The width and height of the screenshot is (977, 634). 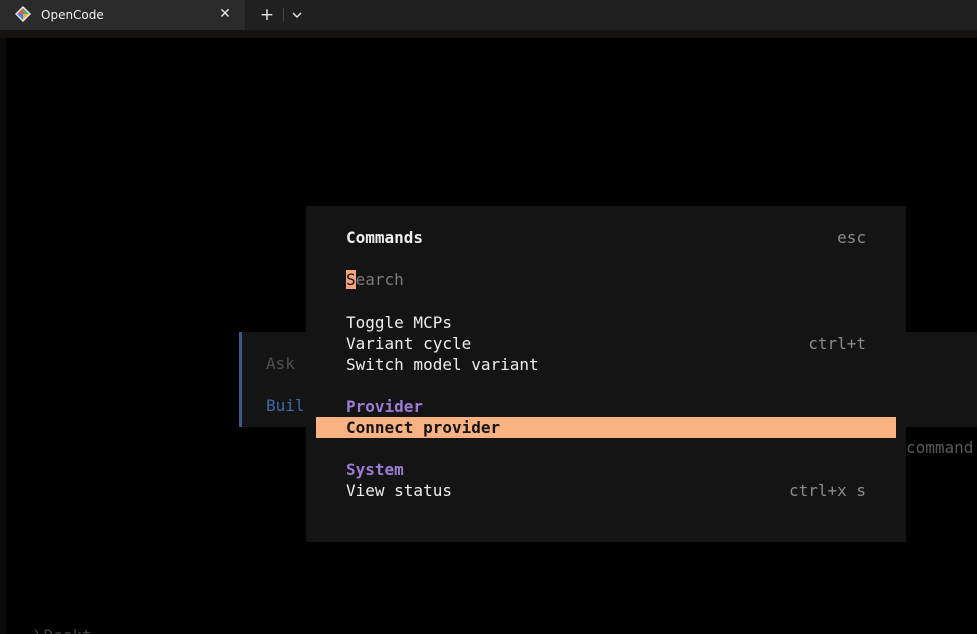 What do you see at coordinates (385, 406) in the screenshot?
I see `group-heading-provider: Provider` at bounding box center [385, 406].